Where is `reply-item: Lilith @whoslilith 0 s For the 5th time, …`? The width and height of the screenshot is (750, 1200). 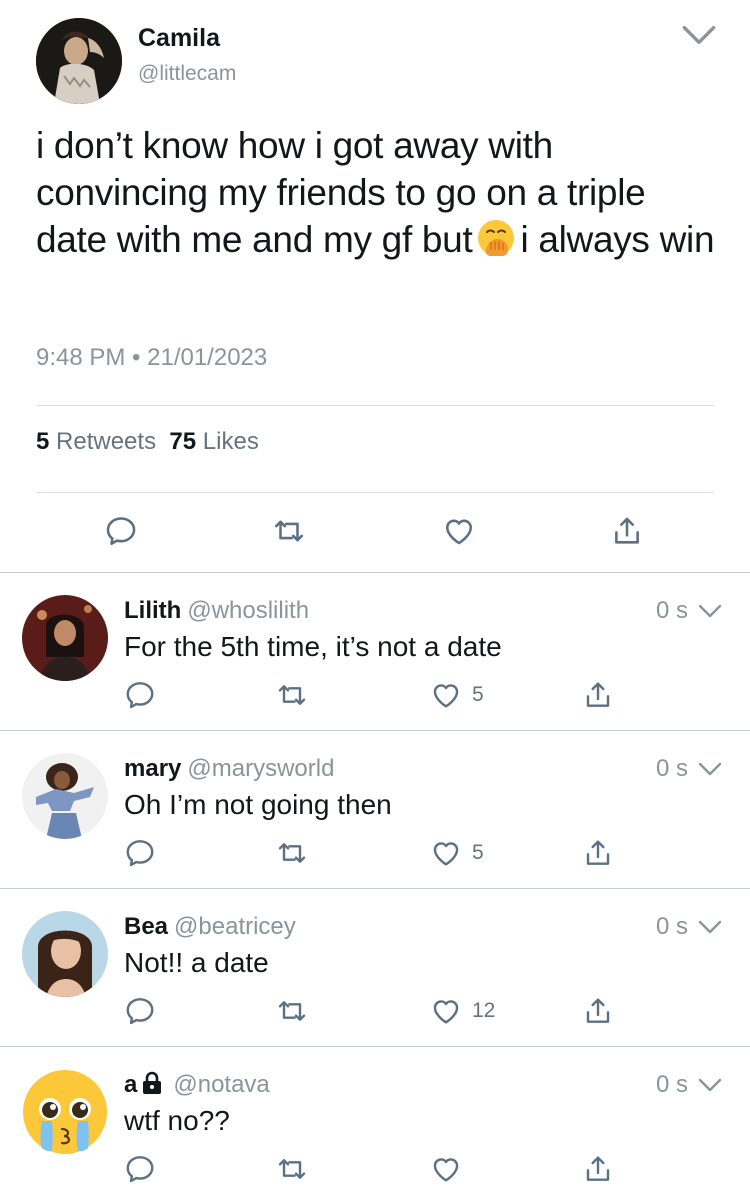
reply-item: Lilith @whoslilith 0 s For the 5th time, … is located at coordinates (375, 652).